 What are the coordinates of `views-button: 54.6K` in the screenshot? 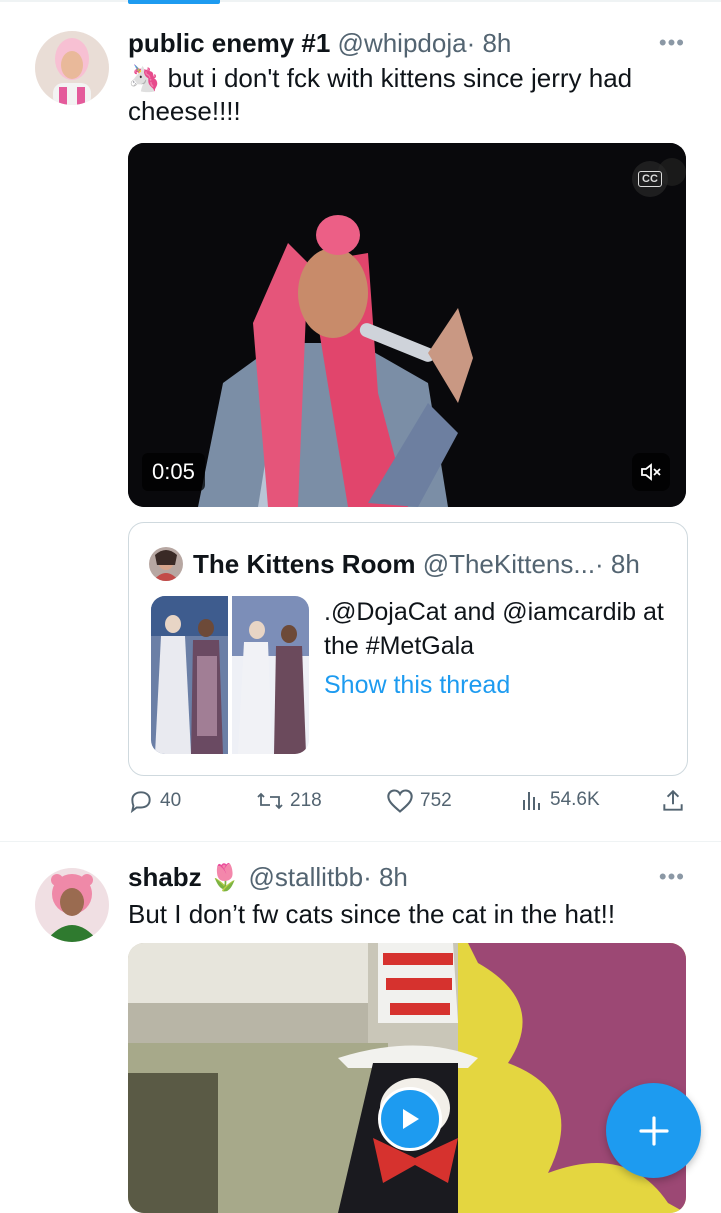 It's located at (560, 800).